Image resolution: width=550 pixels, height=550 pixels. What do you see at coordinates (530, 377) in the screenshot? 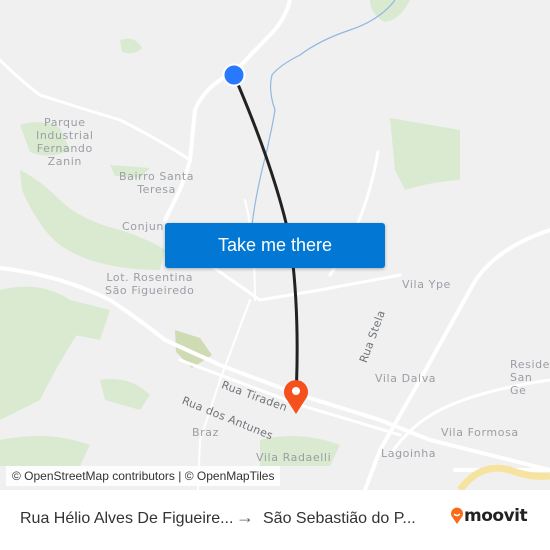
I see `label-residencial: Reside San Ge` at bounding box center [530, 377].